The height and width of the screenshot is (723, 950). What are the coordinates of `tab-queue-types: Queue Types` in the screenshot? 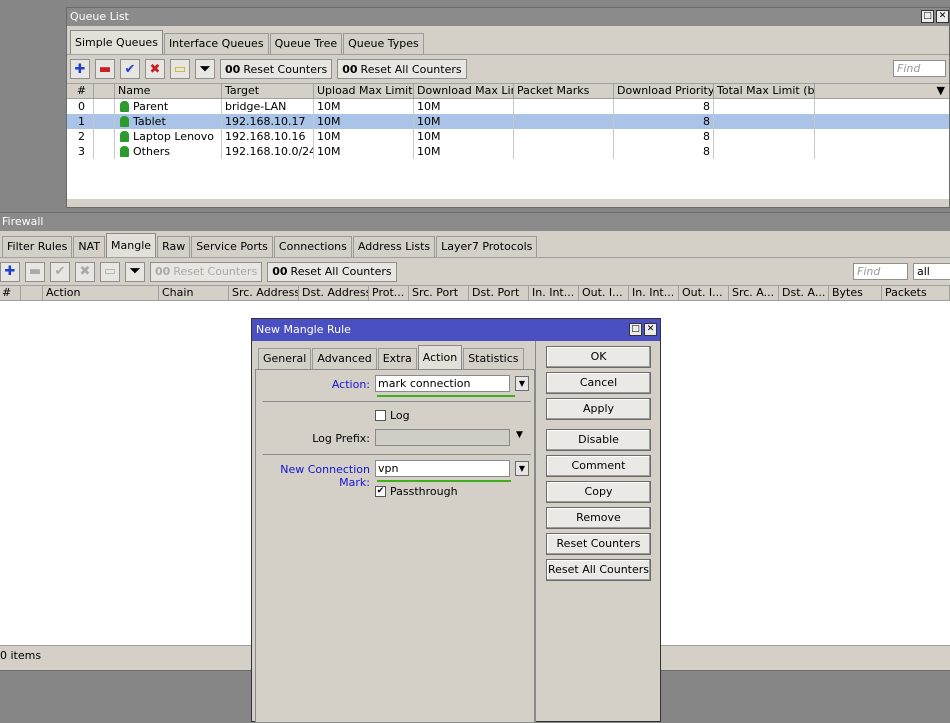 It's located at (383, 43).